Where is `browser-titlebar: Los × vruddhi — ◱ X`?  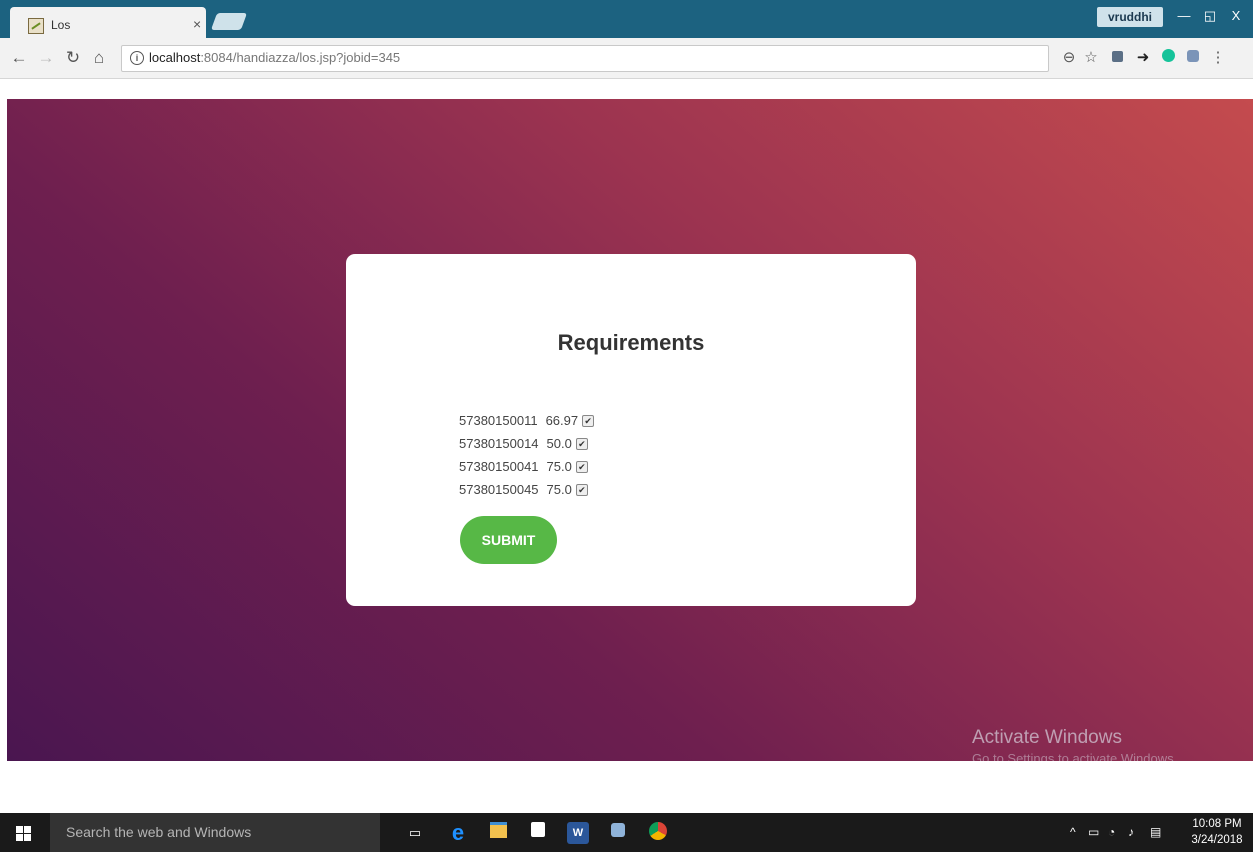 browser-titlebar: Los × vruddhi — ◱ X is located at coordinates (626, 19).